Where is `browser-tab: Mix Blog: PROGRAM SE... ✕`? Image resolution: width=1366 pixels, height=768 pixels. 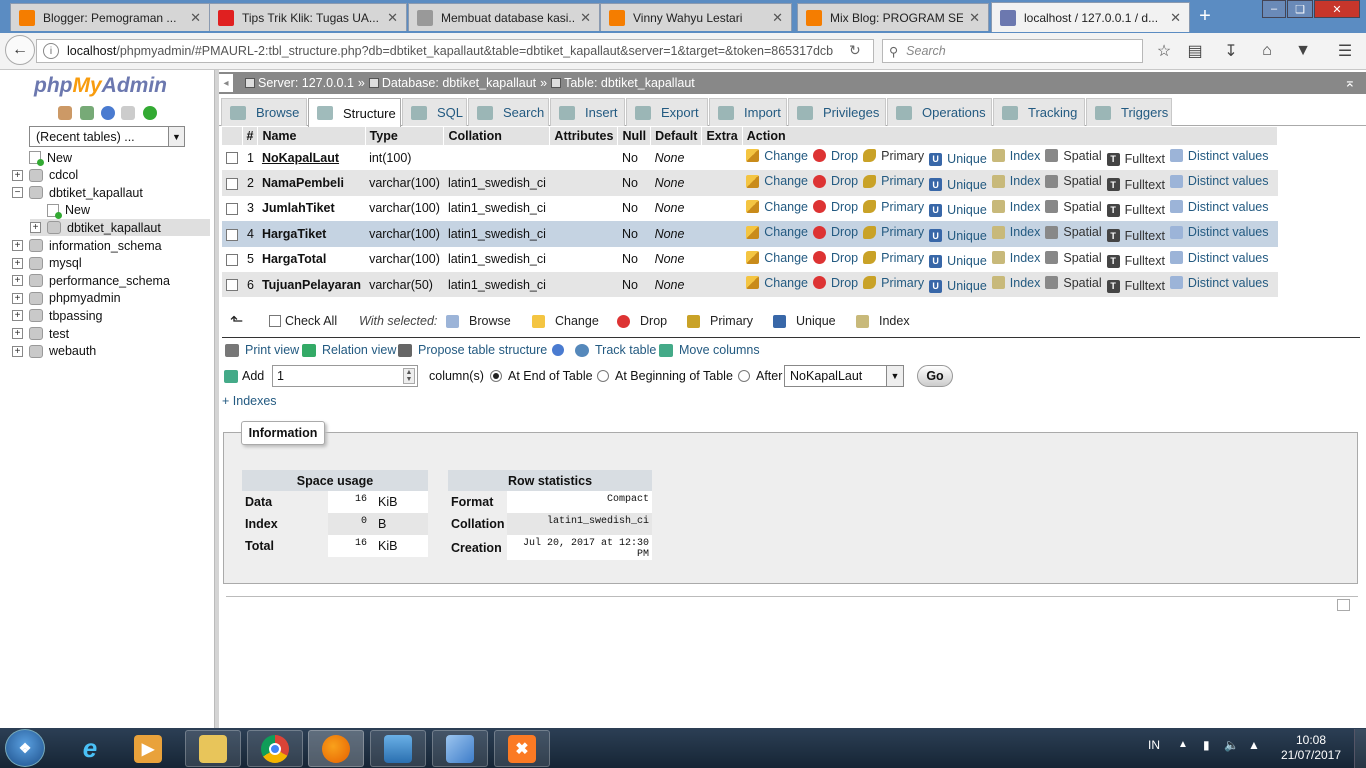
browser-tab: Mix Blog: PROGRAM SE... ✕ is located at coordinates (893, 17).